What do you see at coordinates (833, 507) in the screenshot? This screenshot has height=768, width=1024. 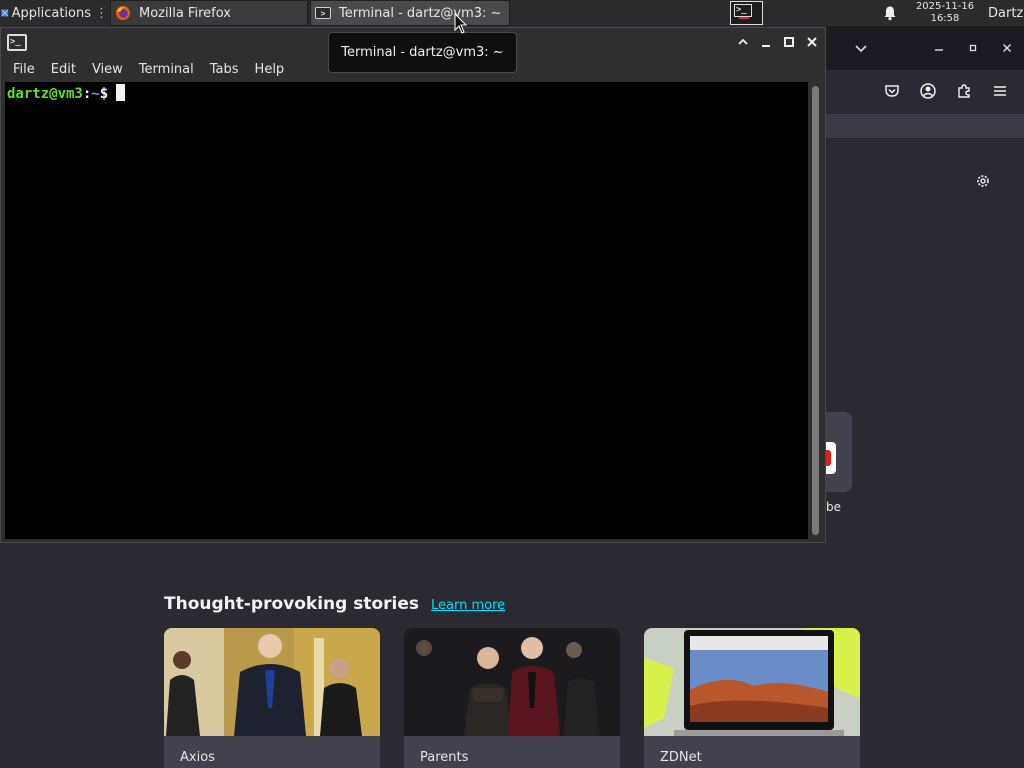 I see `shortcut-label: be` at bounding box center [833, 507].